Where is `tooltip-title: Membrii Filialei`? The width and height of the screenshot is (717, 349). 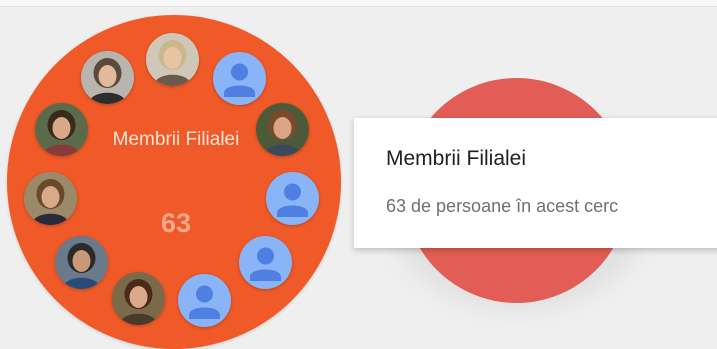 tooltip-title: Membrii Filialei is located at coordinates (456, 158).